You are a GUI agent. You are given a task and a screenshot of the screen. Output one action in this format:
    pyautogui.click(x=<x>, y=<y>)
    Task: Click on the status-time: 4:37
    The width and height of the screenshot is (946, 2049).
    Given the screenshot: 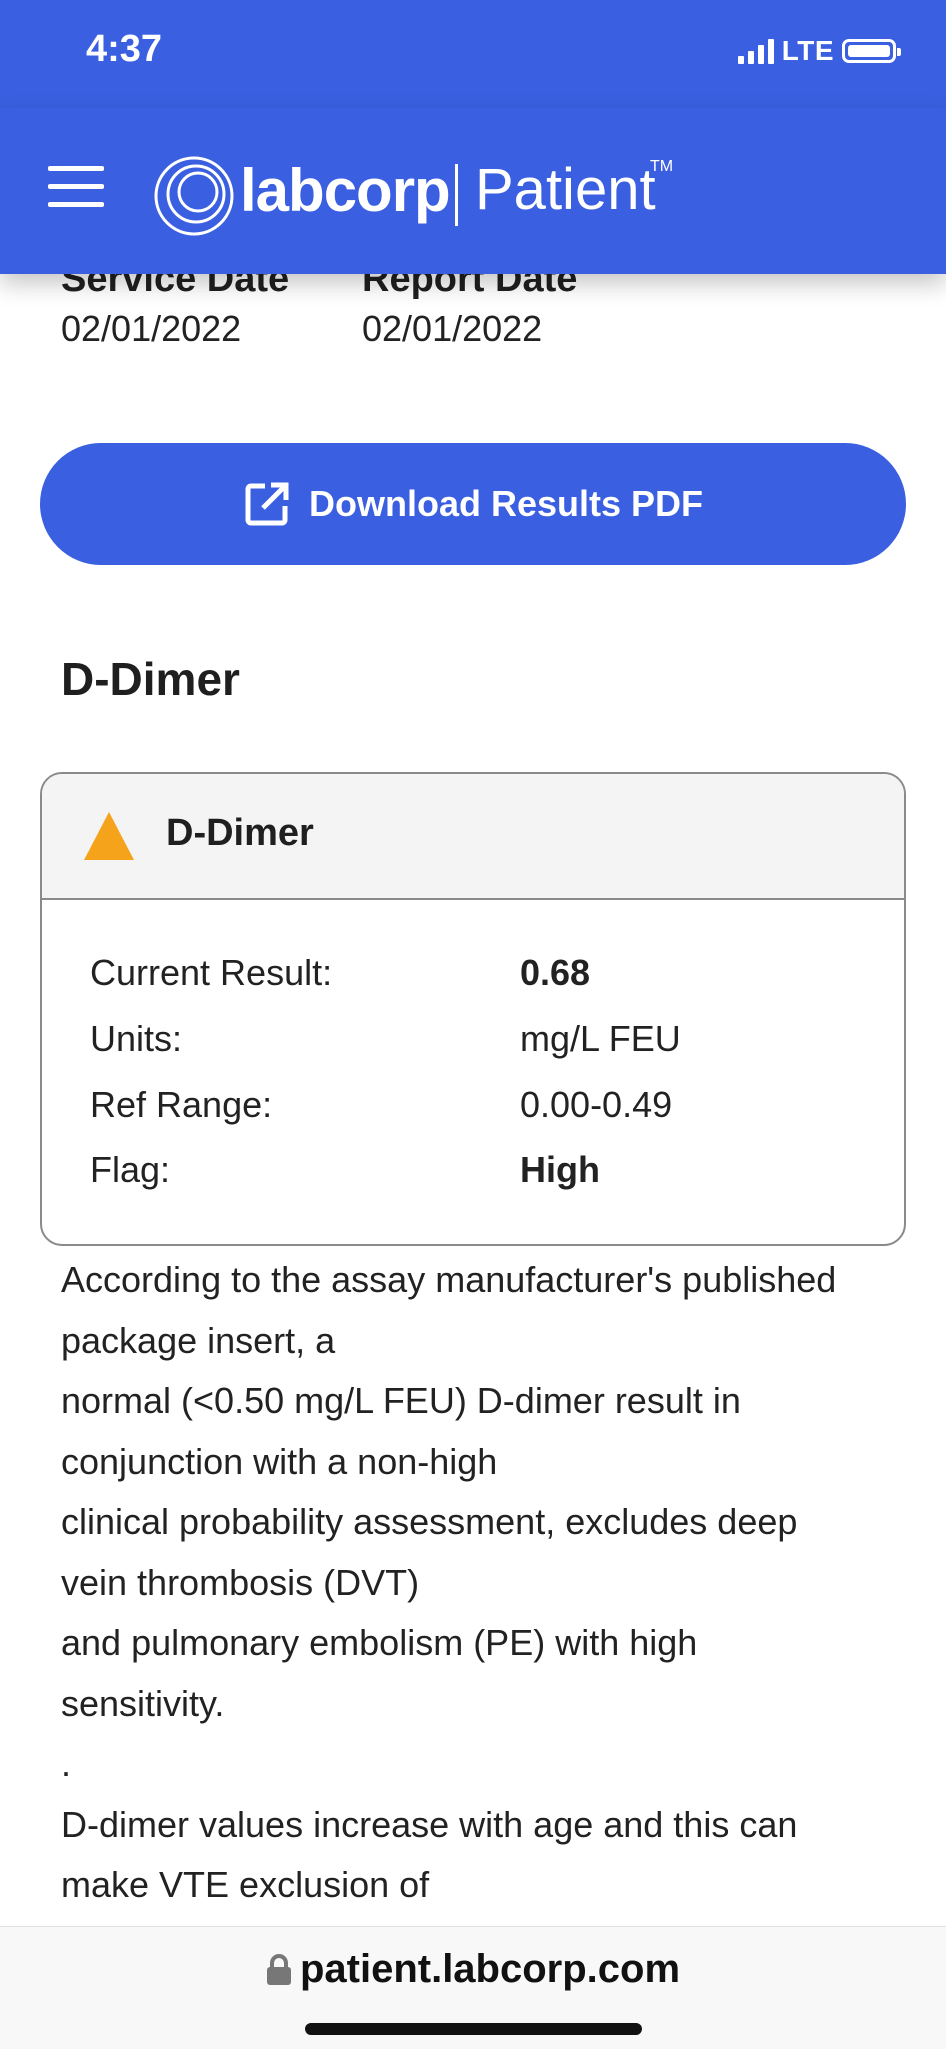 What is the action you would take?
    pyautogui.click(x=124, y=49)
    